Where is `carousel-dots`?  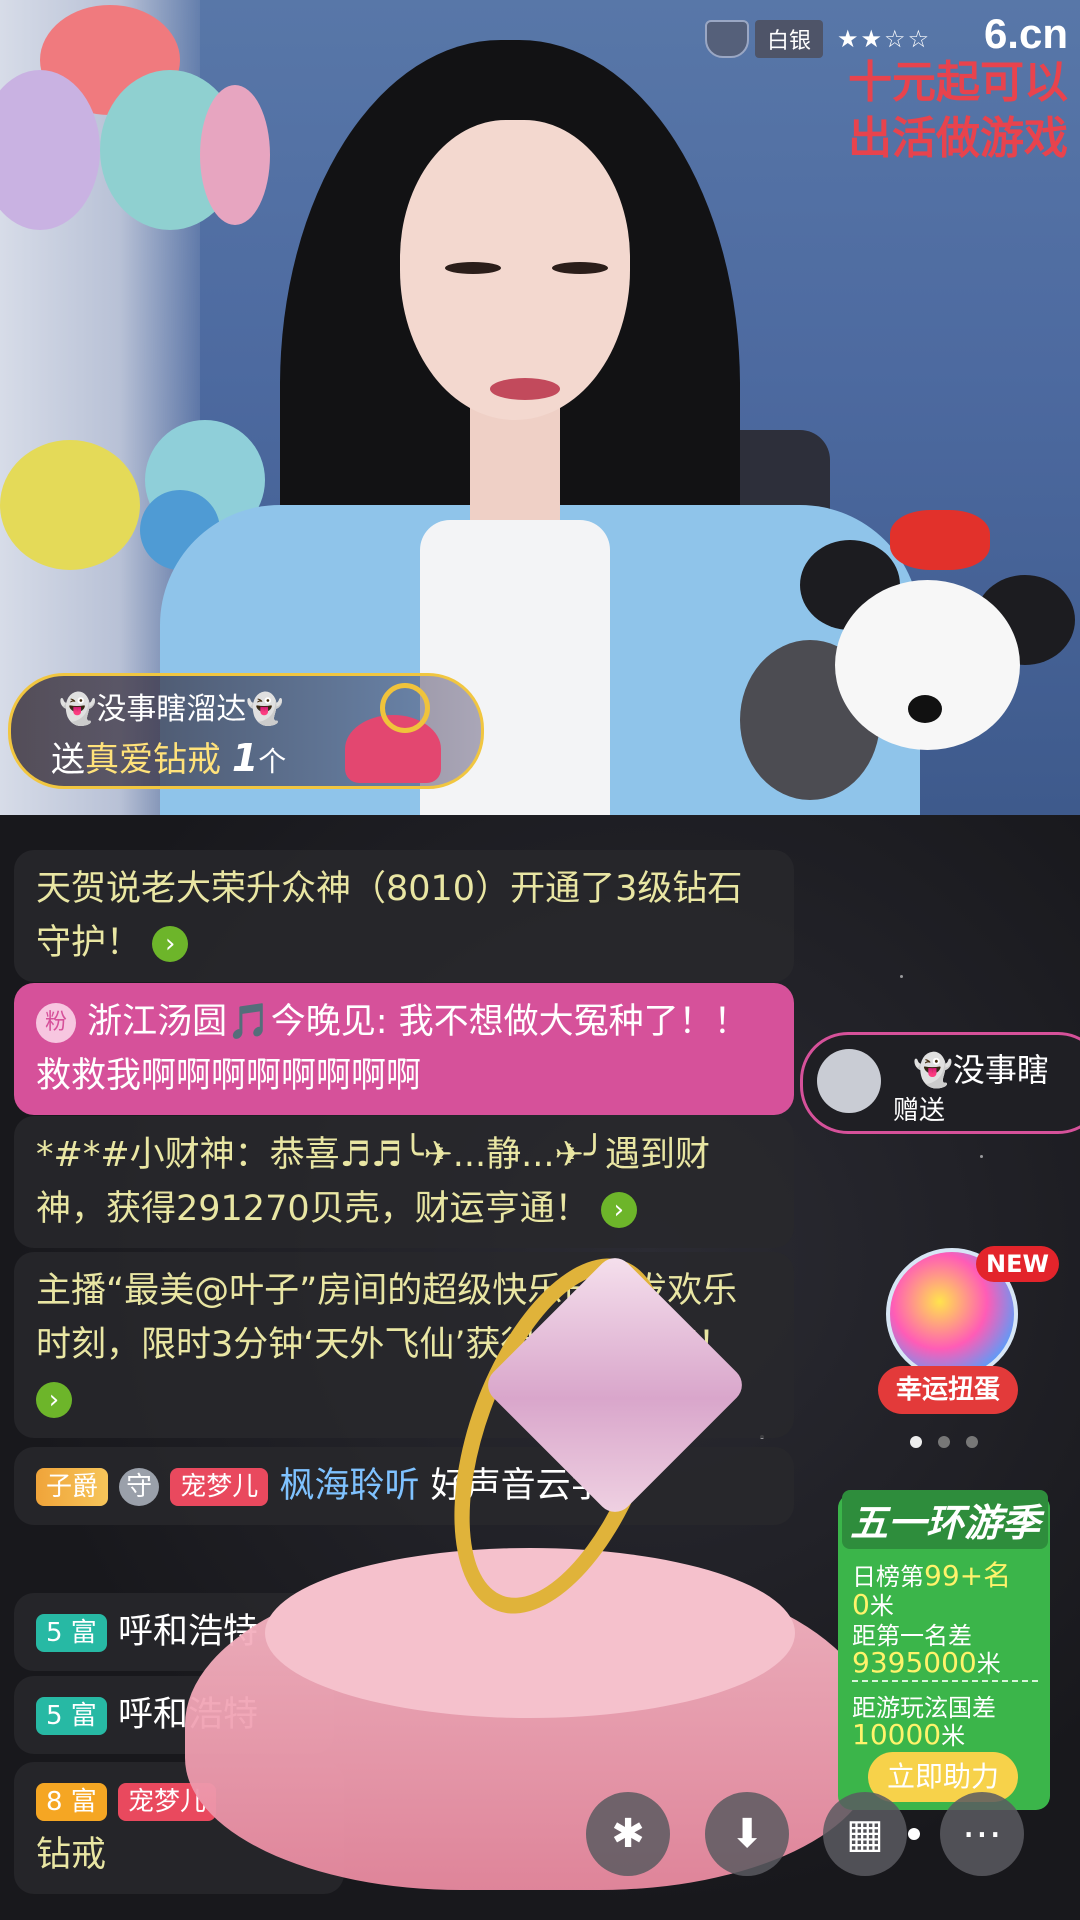
carousel-dots is located at coordinates (944, 1442).